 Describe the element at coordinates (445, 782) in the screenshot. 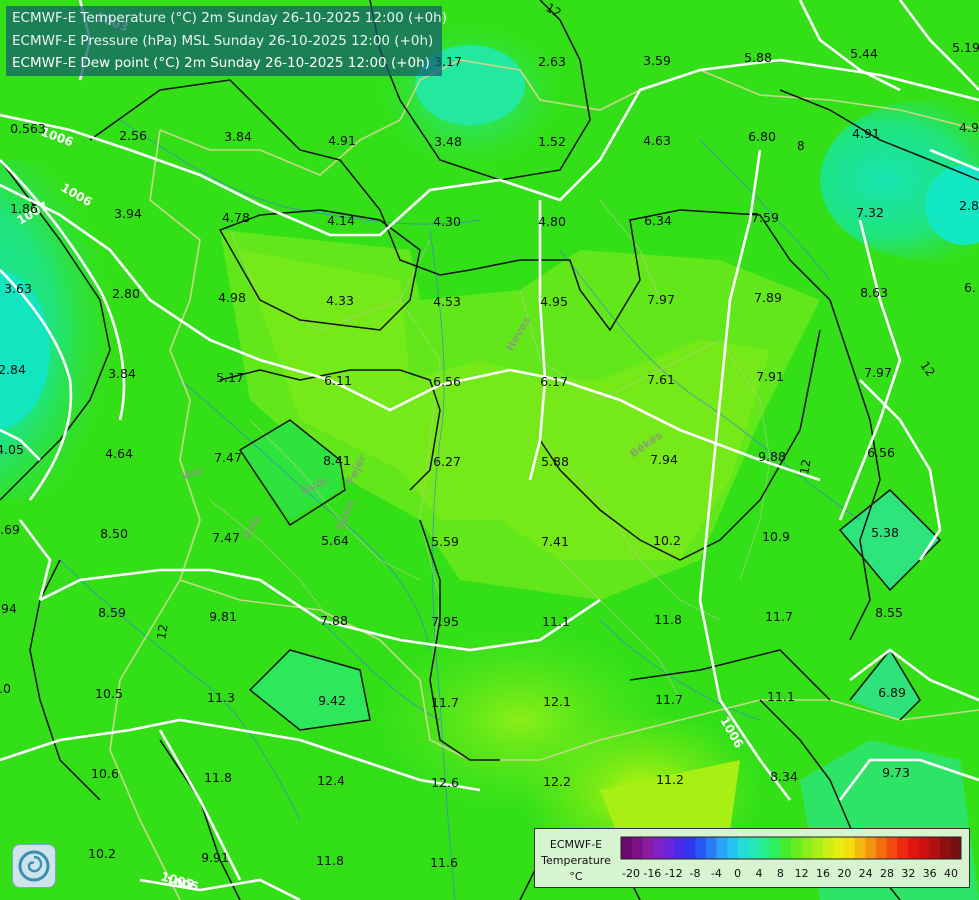

I see `temperature-value: 12.6` at that location.